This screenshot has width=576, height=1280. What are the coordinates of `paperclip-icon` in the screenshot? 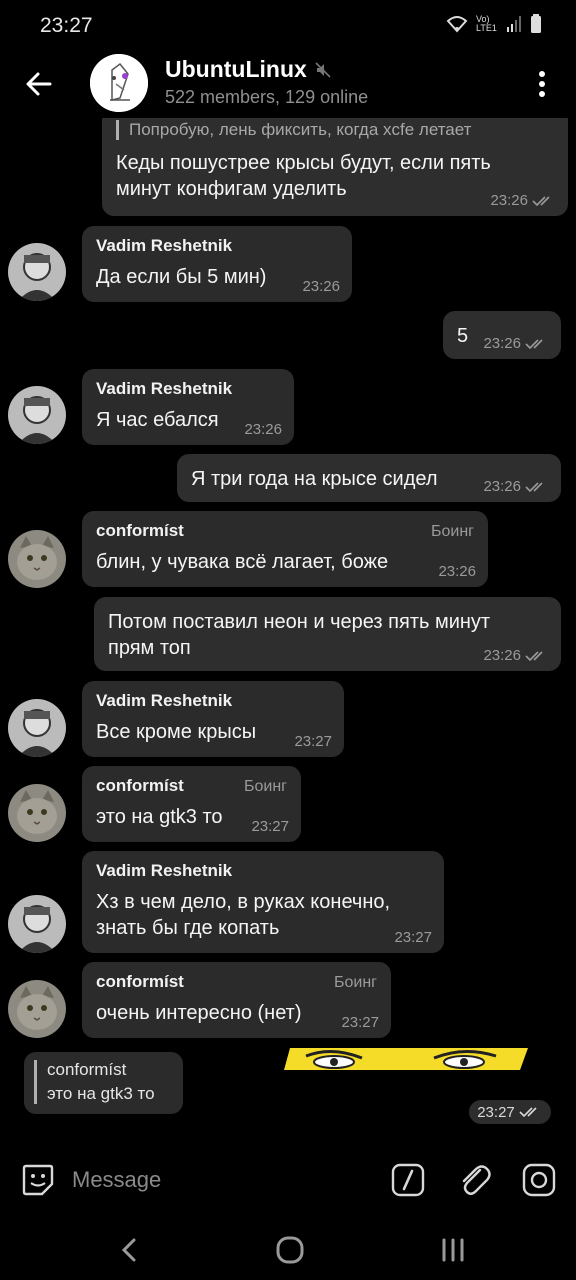 It's located at (476, 1180).